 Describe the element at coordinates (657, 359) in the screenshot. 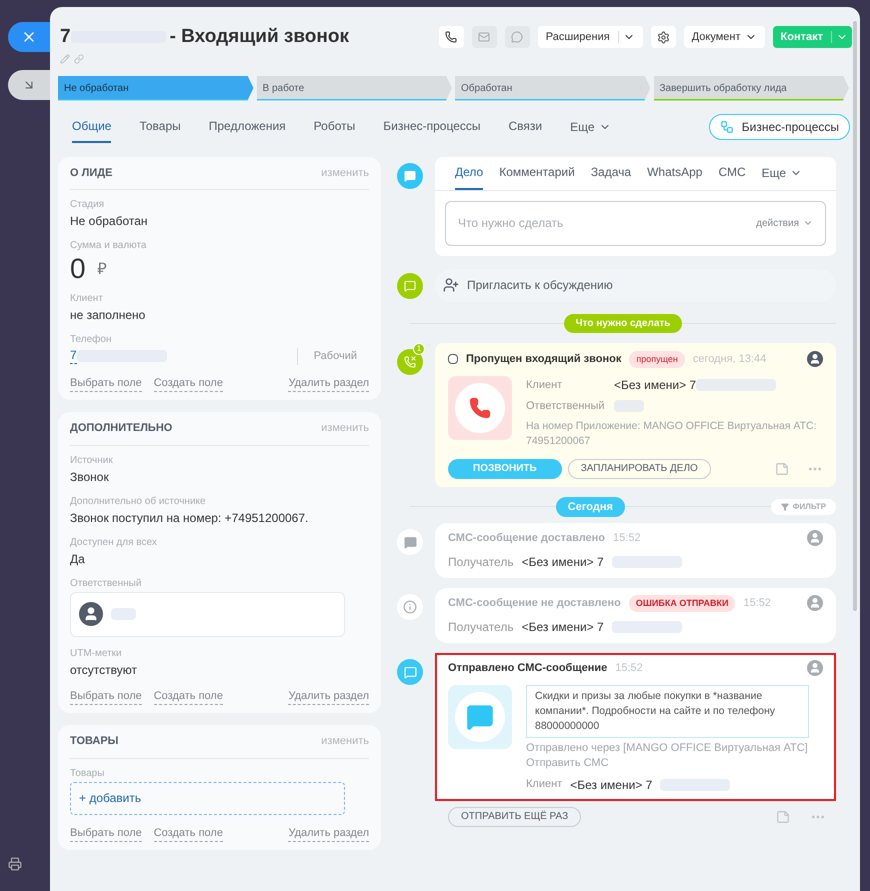

I see `status-badge: пропущен` at that location.